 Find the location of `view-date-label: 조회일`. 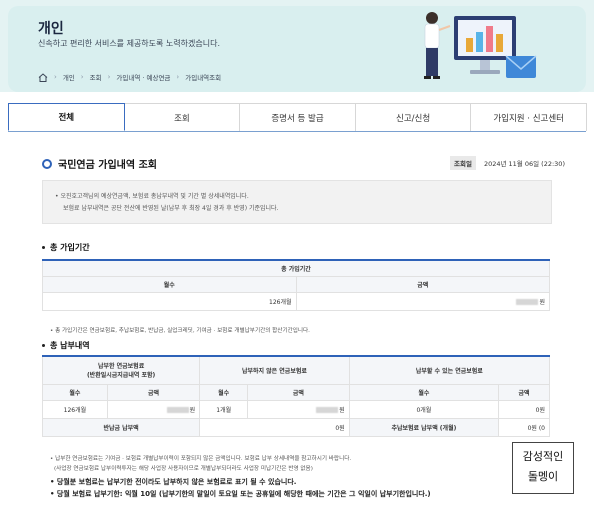

view-date-label: 조회일 is located at coordinates (463, 163).